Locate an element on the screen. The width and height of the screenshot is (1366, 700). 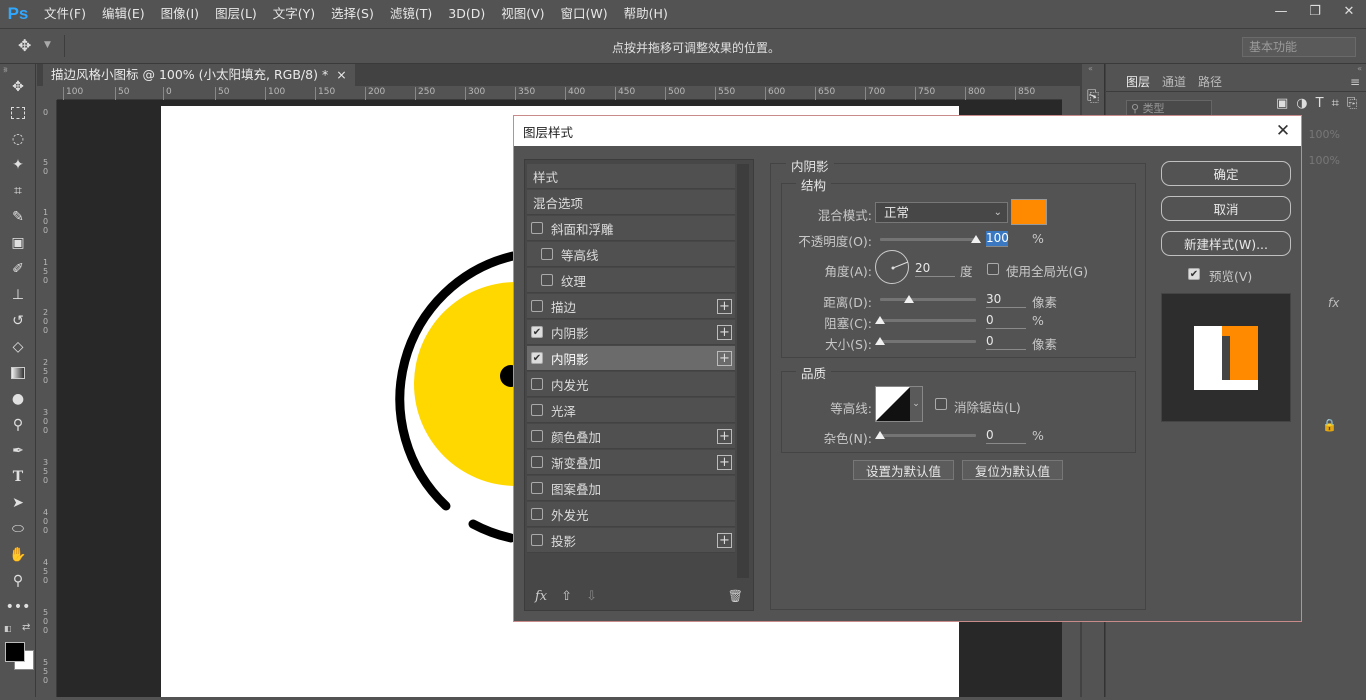
angle-dial is located at coordinates (892, 267).